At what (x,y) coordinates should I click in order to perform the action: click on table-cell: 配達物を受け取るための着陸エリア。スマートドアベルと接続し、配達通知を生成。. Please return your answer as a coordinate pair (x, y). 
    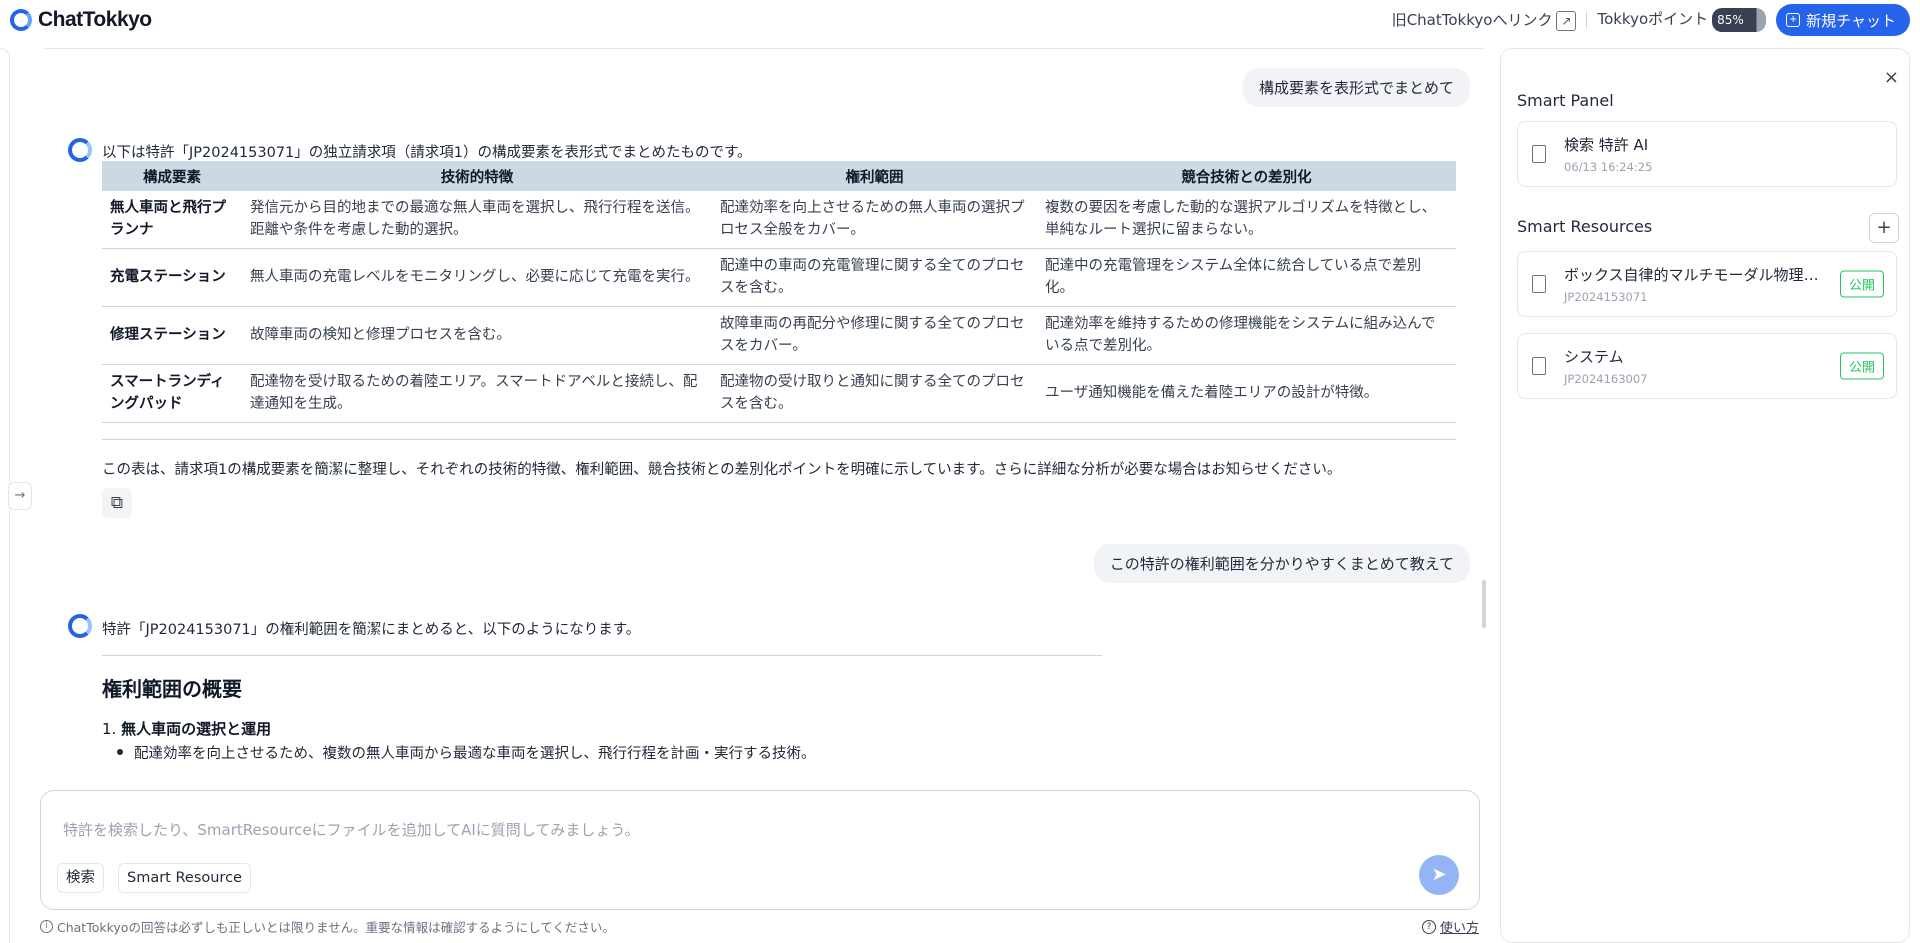
    Looking at the image, I should click on (477, 393).